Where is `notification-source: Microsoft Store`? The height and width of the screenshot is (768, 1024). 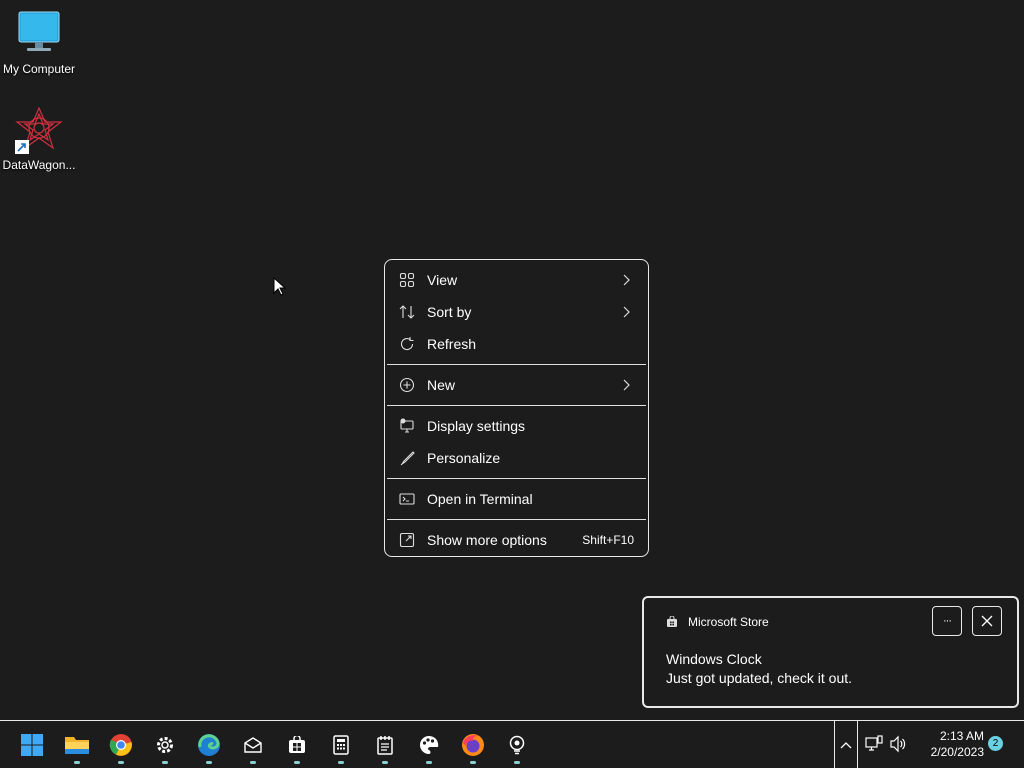
notification-source: Microsoft Store is located at coordinates (717, 622).